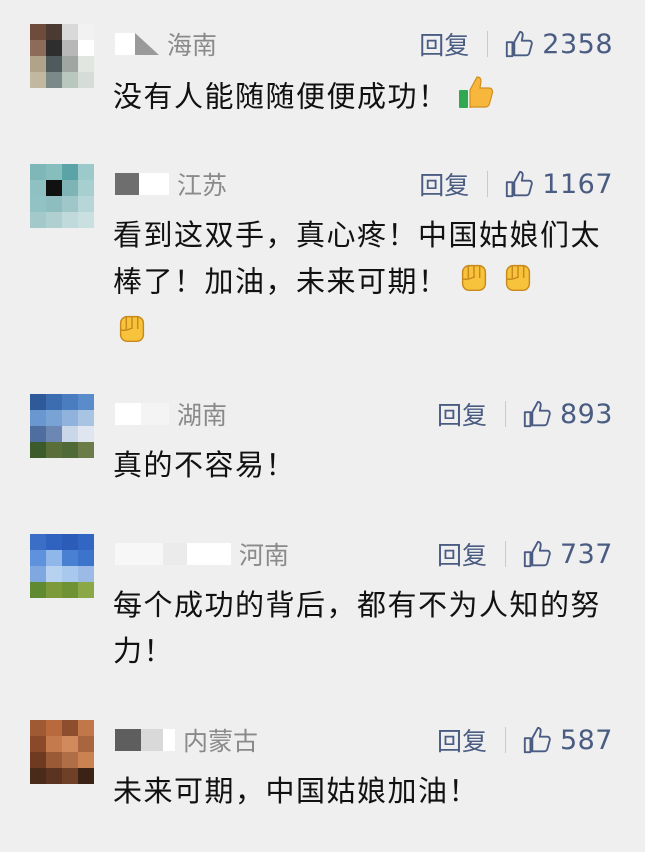  Describe the element at coordinates (192, 45) in the screenshot. I see `region-label: 海南` at that location.